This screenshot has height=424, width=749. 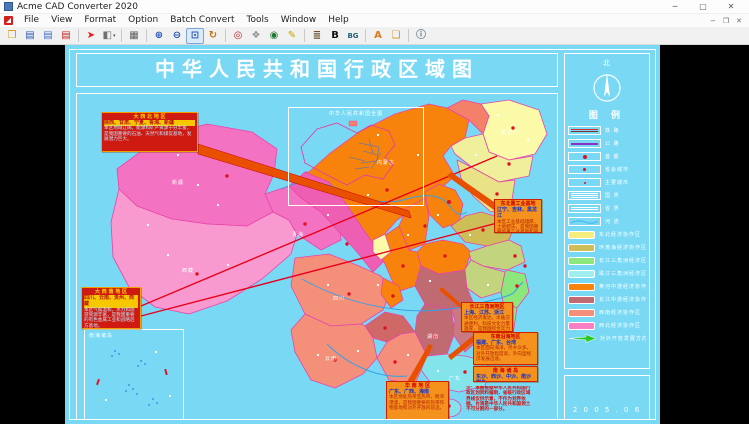 I want to click on font-icon: A, so click(x=378, y=35).